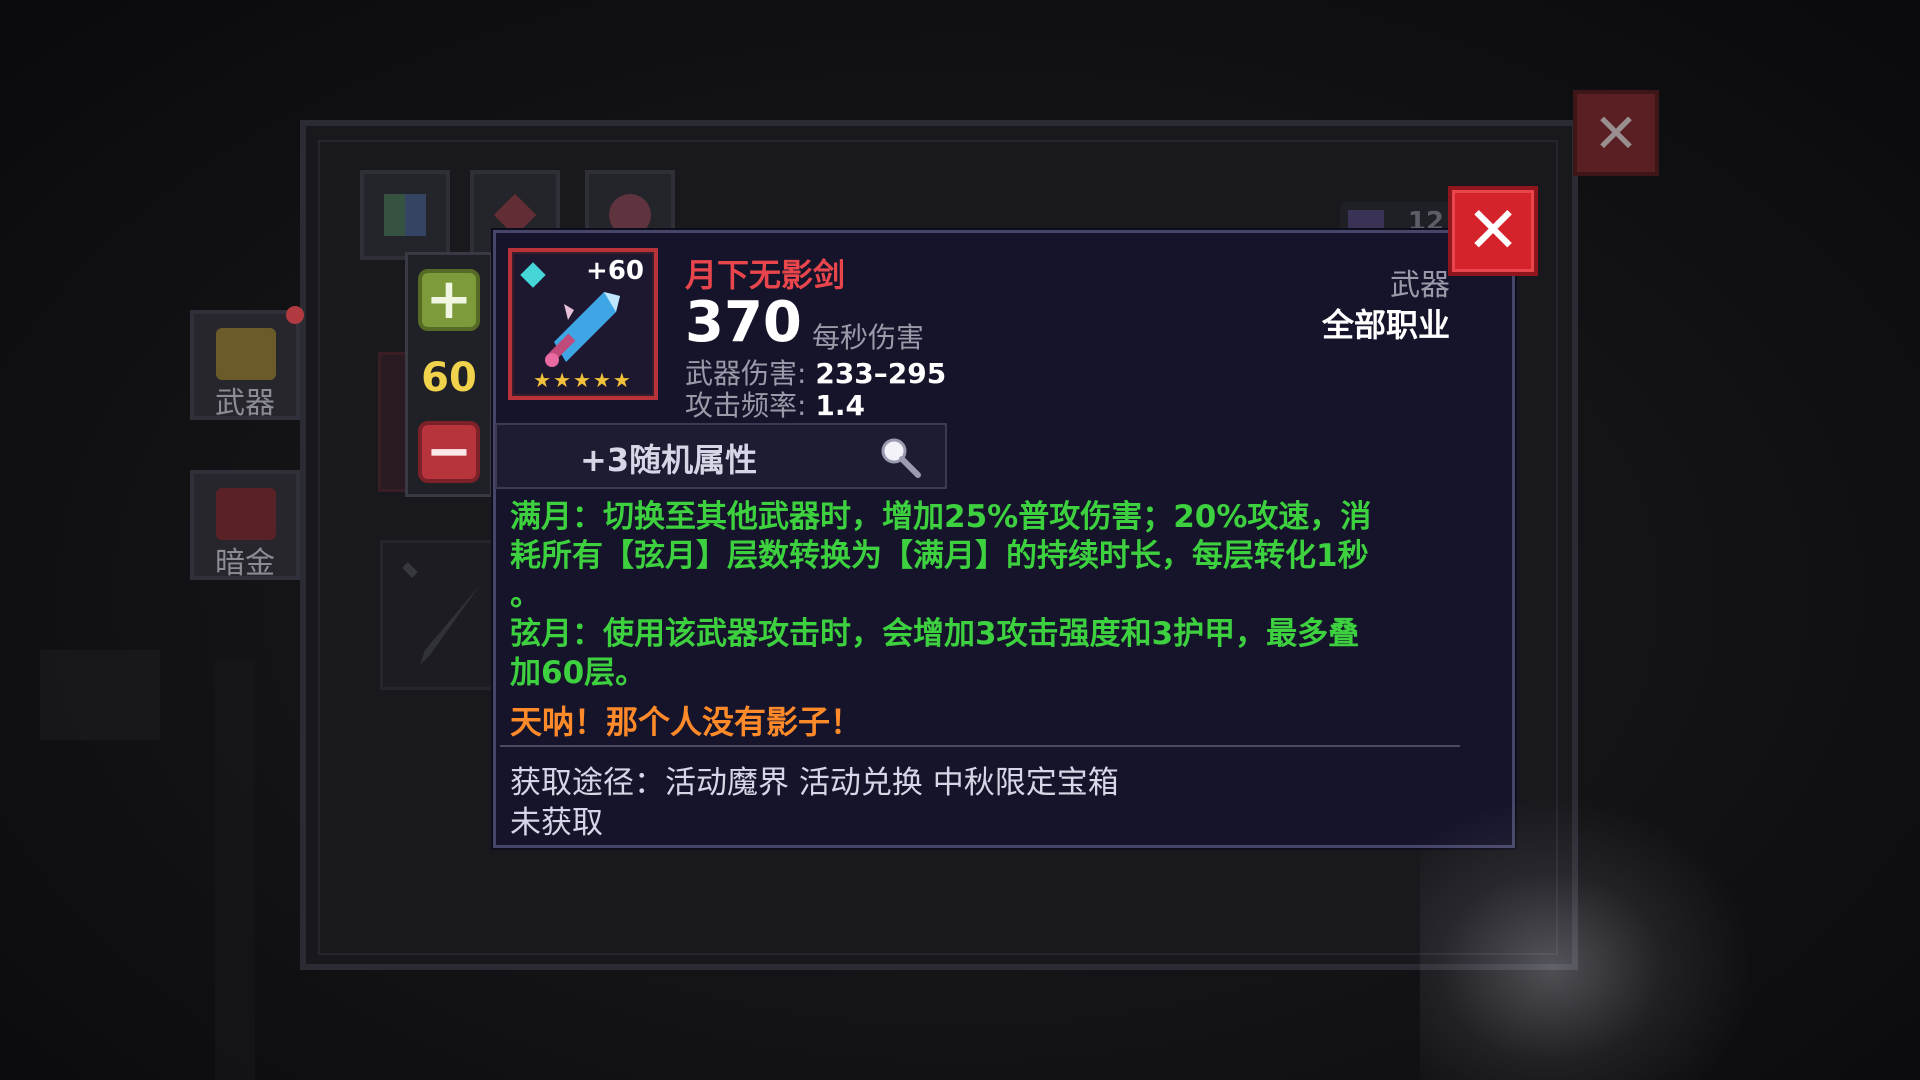 The height and width of the screenshot is (1080, 1920). I want to click on acquisition-status: 未获取, so click(556, 823).